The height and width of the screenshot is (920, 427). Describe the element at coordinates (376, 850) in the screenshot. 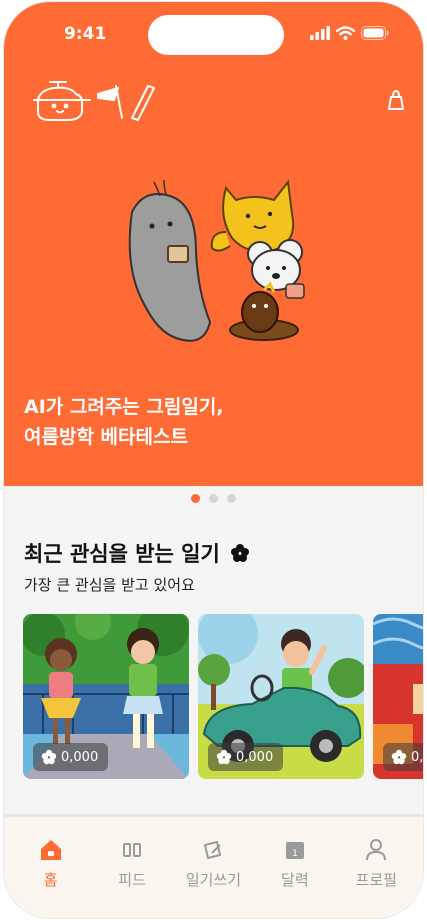

I see `profile-icon` at that location.